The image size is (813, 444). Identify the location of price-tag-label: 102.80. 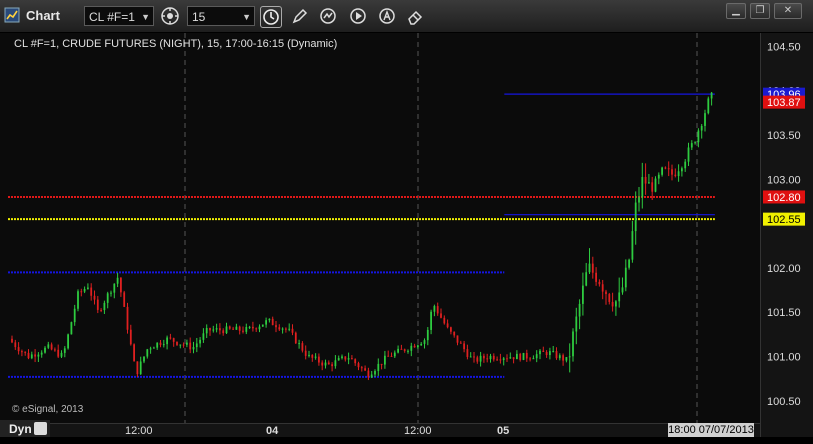
(784, 198).